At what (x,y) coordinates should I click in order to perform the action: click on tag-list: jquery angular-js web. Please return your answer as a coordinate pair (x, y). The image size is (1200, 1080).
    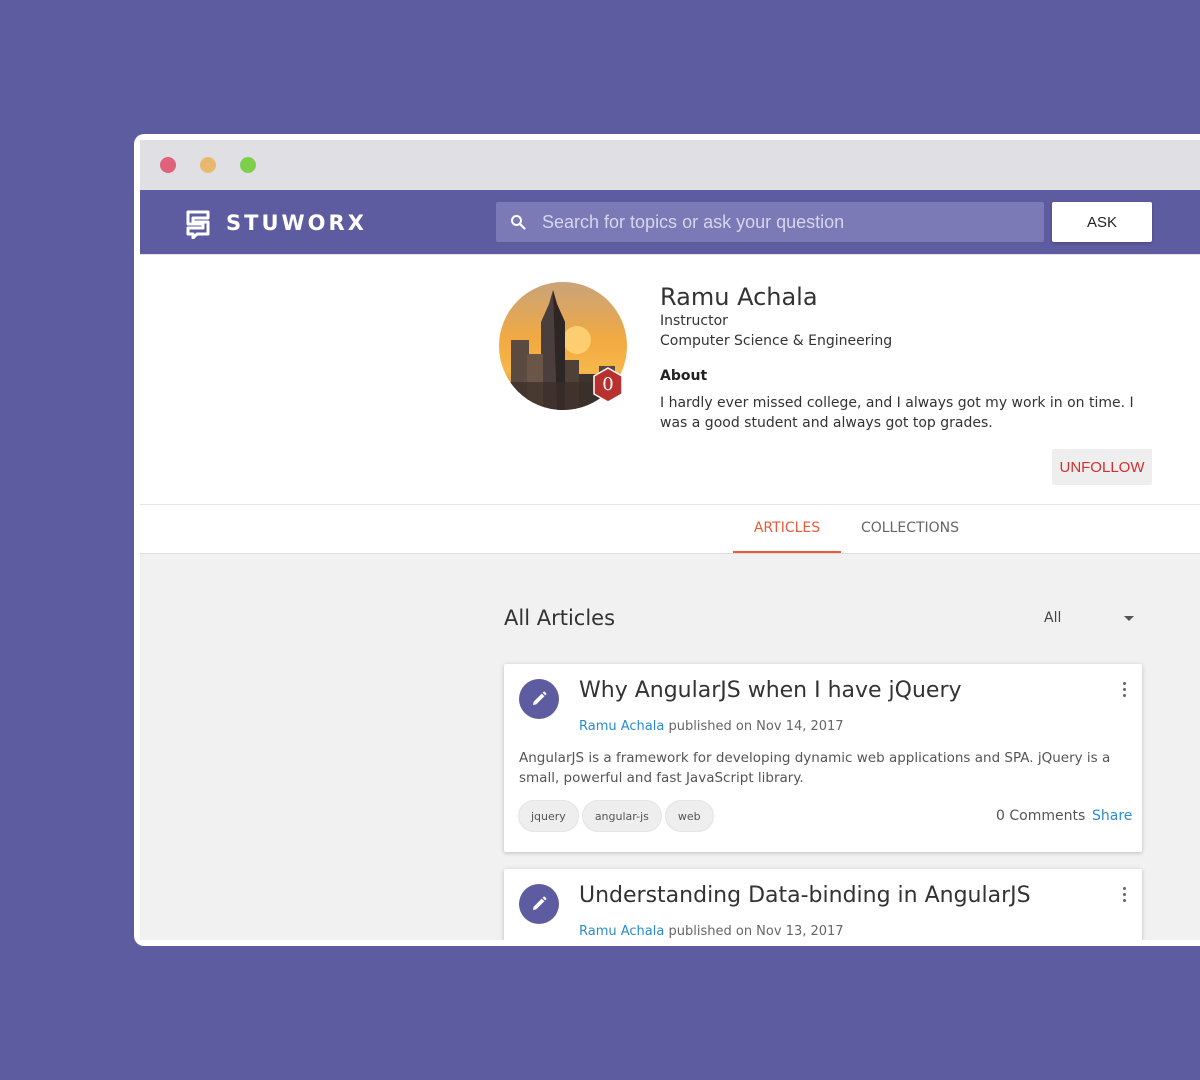
    Looking at the image, I should click on (618, 816).